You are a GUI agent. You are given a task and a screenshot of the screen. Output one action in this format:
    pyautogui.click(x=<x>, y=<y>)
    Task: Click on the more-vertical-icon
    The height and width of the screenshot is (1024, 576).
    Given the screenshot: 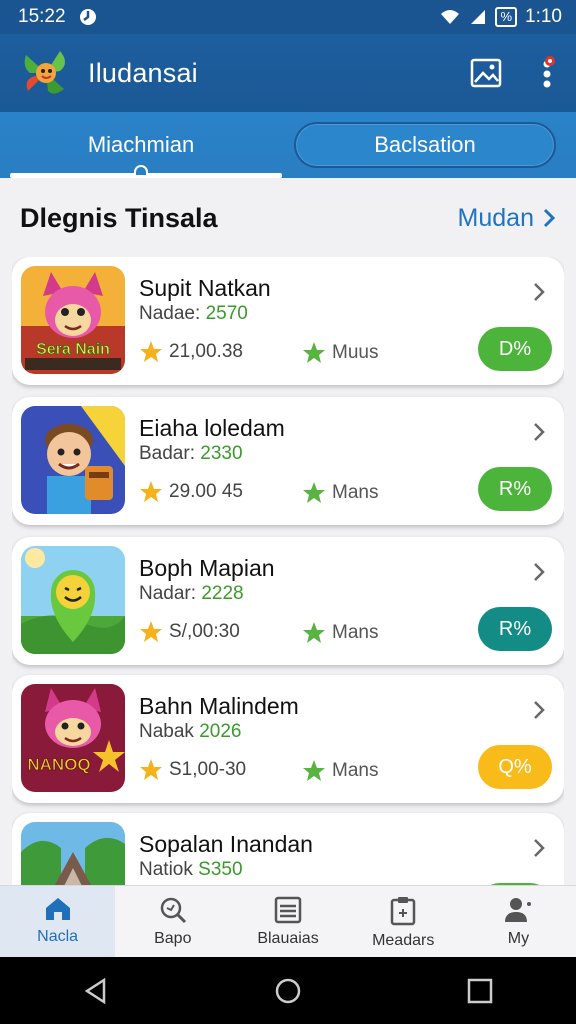 What is the action you would take?
    pyautogui.click(x=549, y=72)
    